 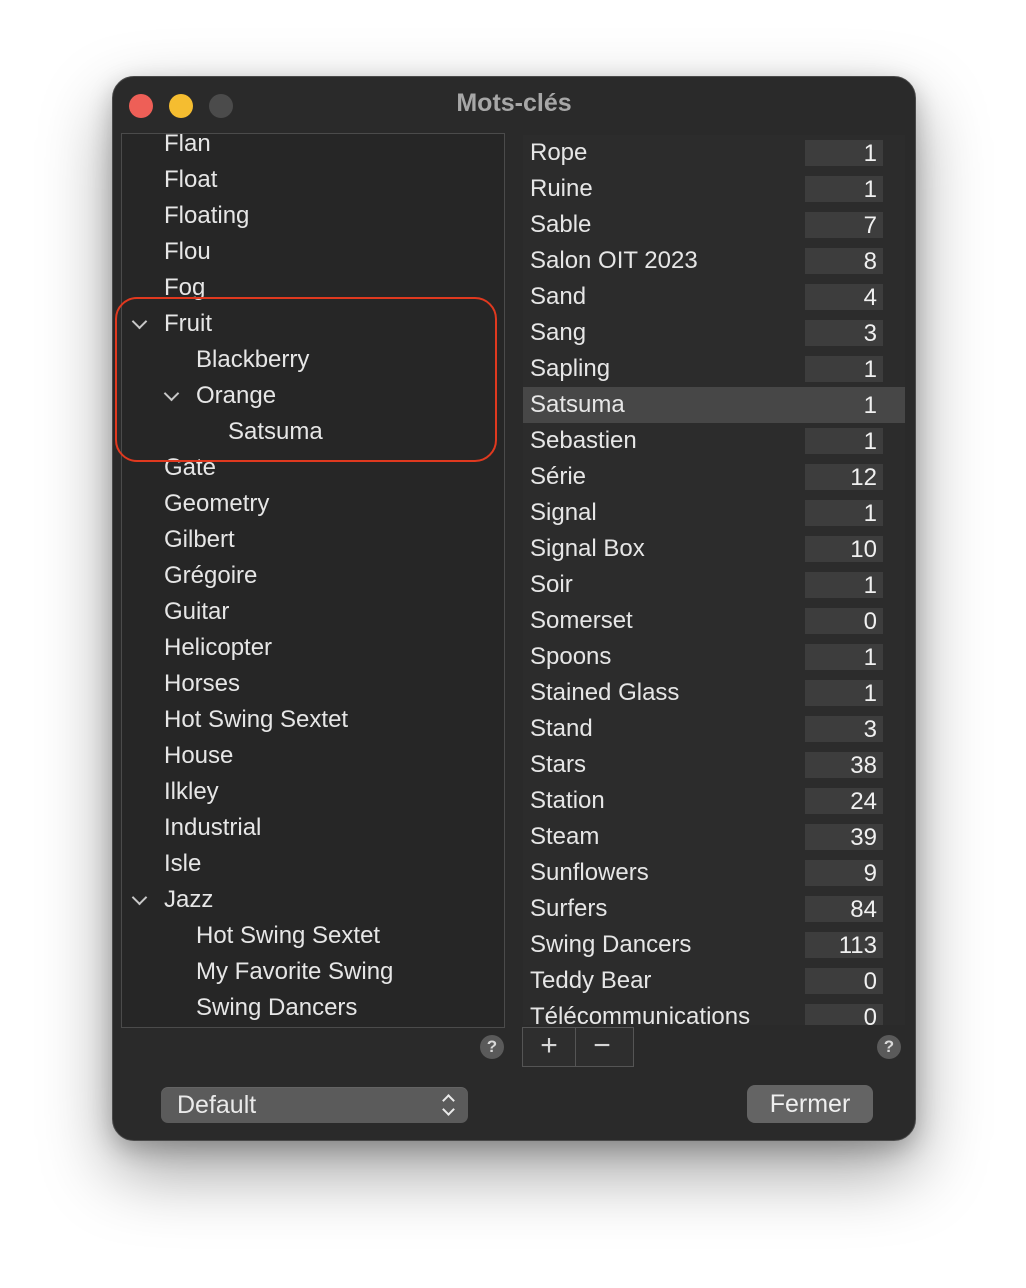 What do you see at coordinates (313, 864) in the screenshot?
I see `tree-item: Isle` at bounding box center [313, 864].